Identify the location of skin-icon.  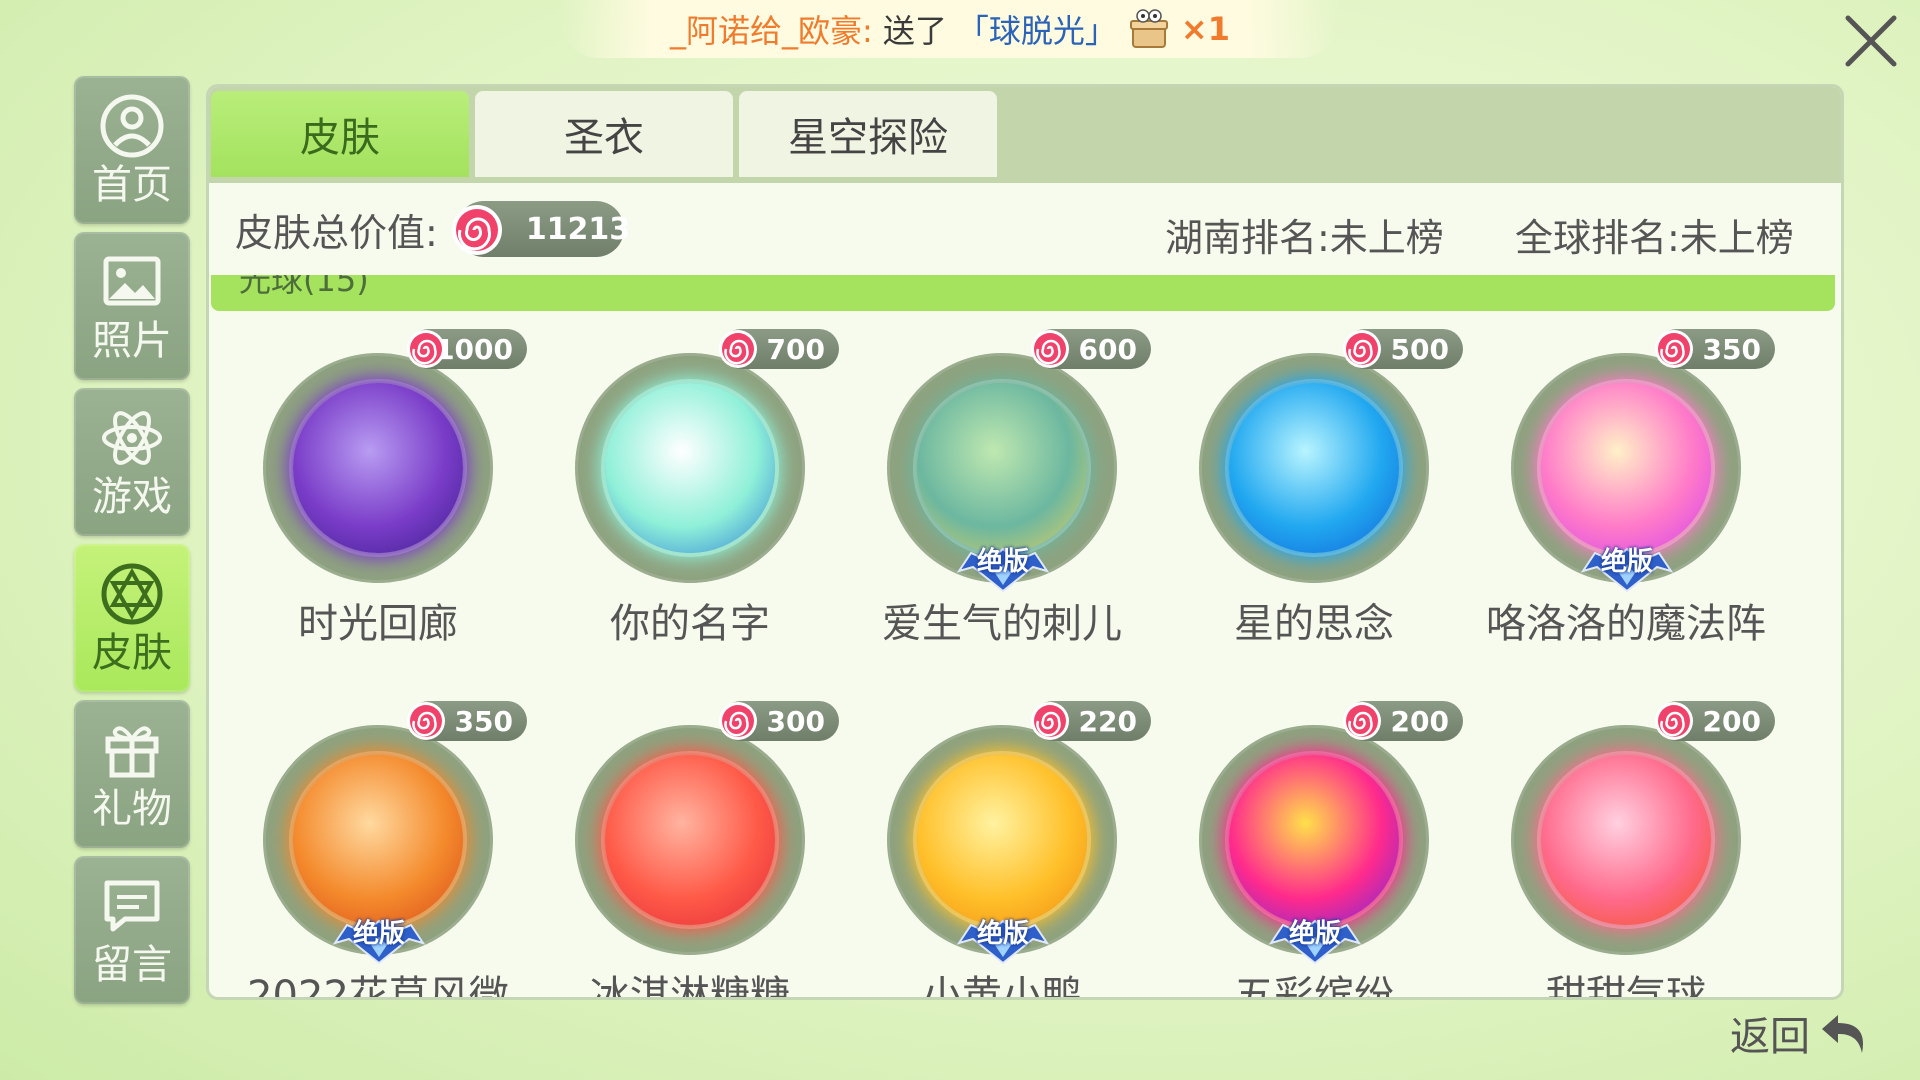
(132, 594).